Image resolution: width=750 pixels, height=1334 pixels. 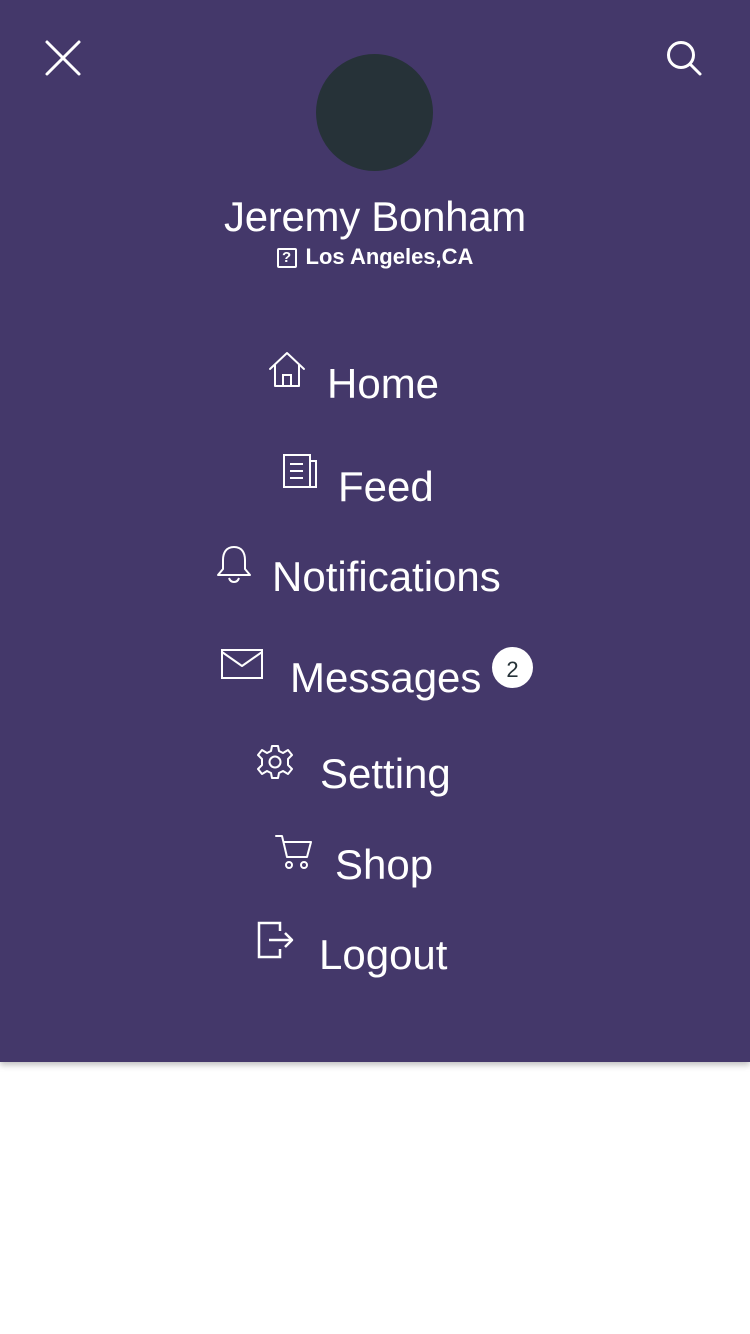 I want to click on question-box-icon: ?, so click(x=286, y=258).